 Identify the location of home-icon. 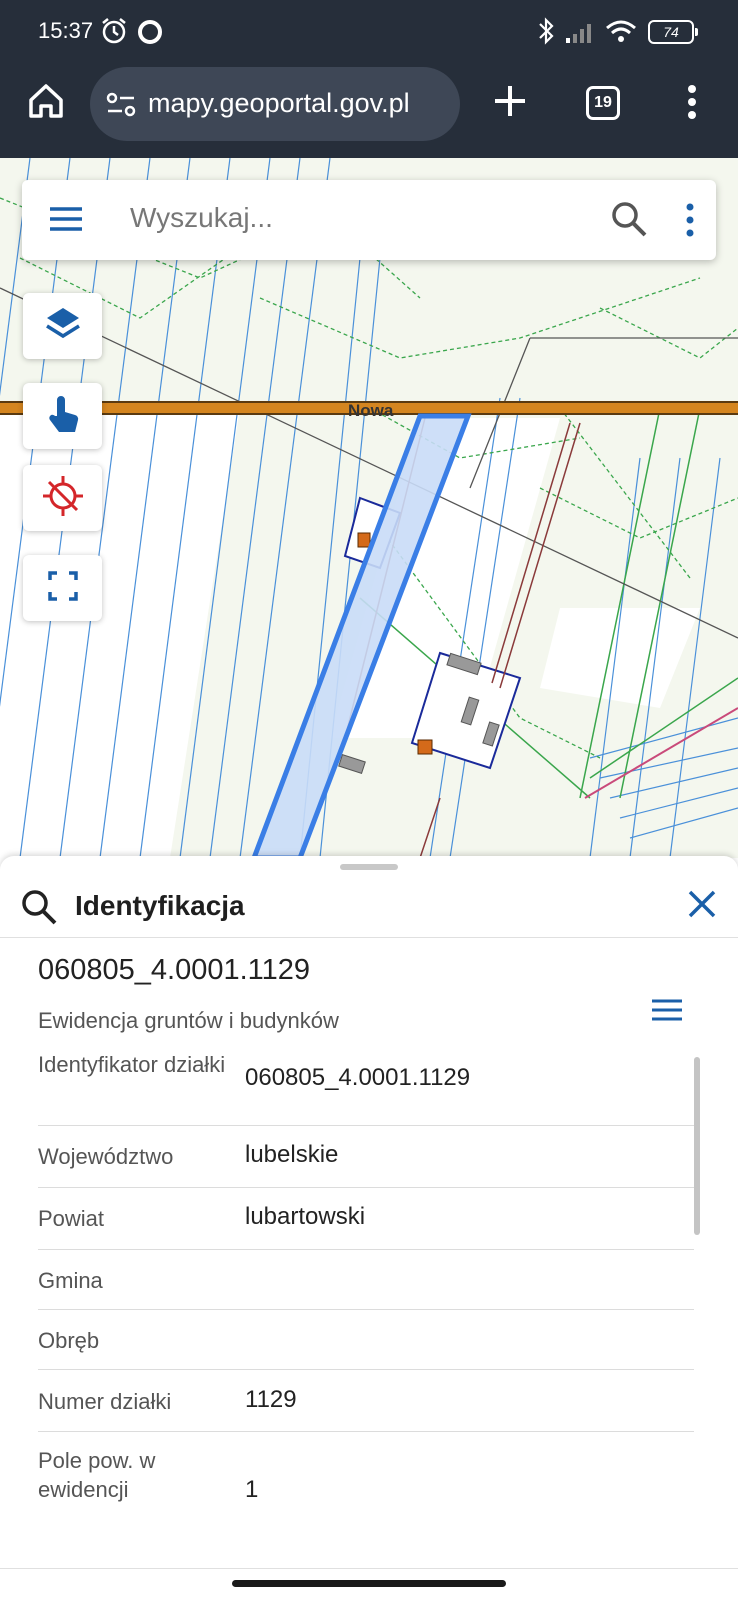
(46, 103).